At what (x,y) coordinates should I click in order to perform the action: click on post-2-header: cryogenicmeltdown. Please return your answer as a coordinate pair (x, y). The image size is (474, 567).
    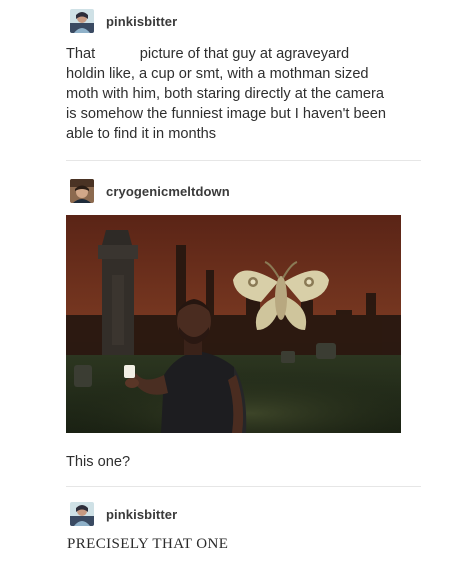
    Looking at the image, I should click on (150, 191).